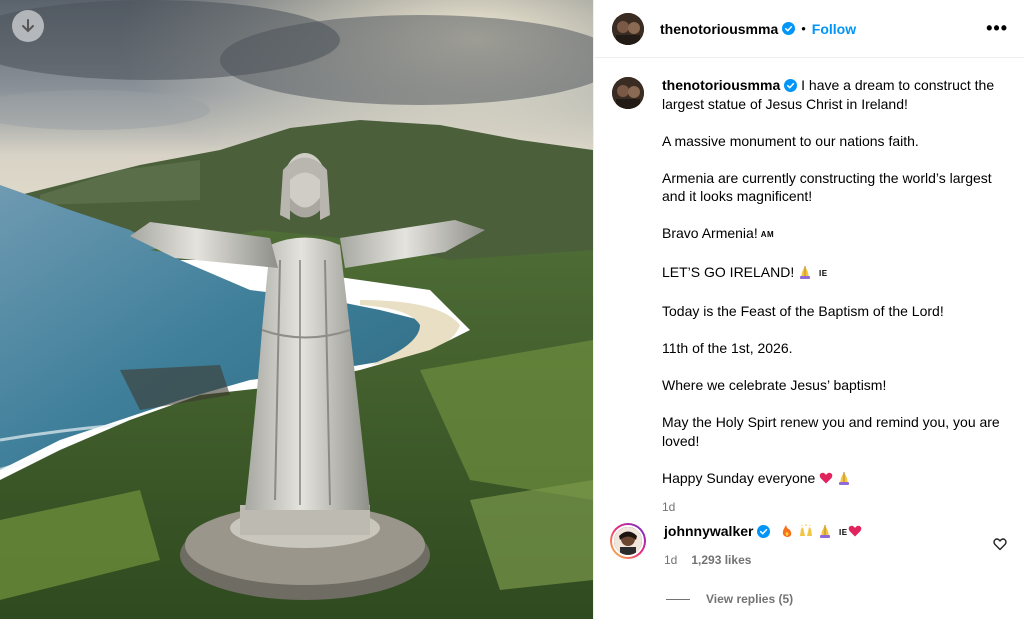 The image size is (1024, 619). What do you see at coordinates (763, 560) in the screenshot?
I see `comment-meta: 1d 1,293 likes` at bounding box center [763, 560].